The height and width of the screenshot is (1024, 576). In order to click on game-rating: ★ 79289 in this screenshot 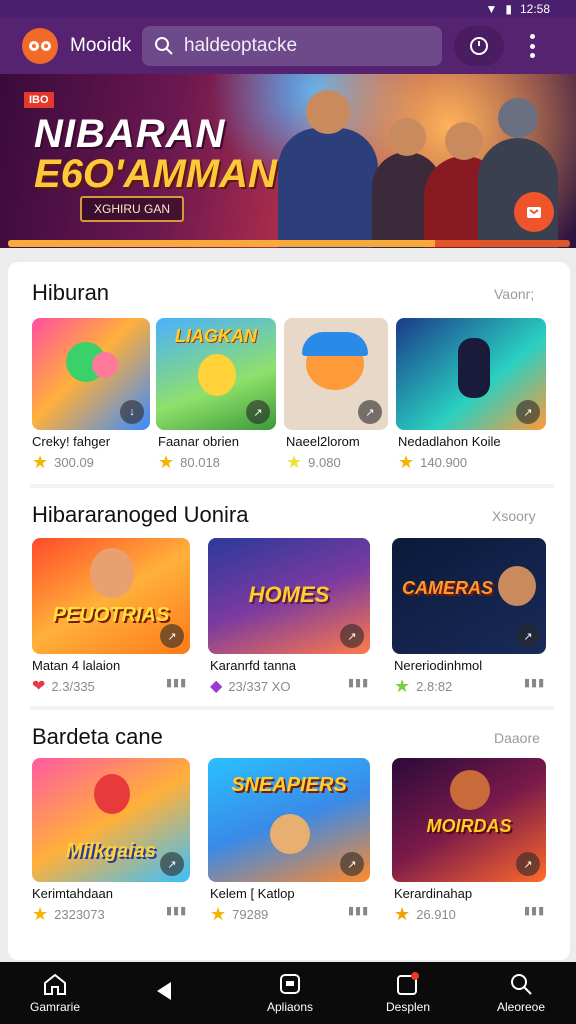, I will do `click(239, 914)`.